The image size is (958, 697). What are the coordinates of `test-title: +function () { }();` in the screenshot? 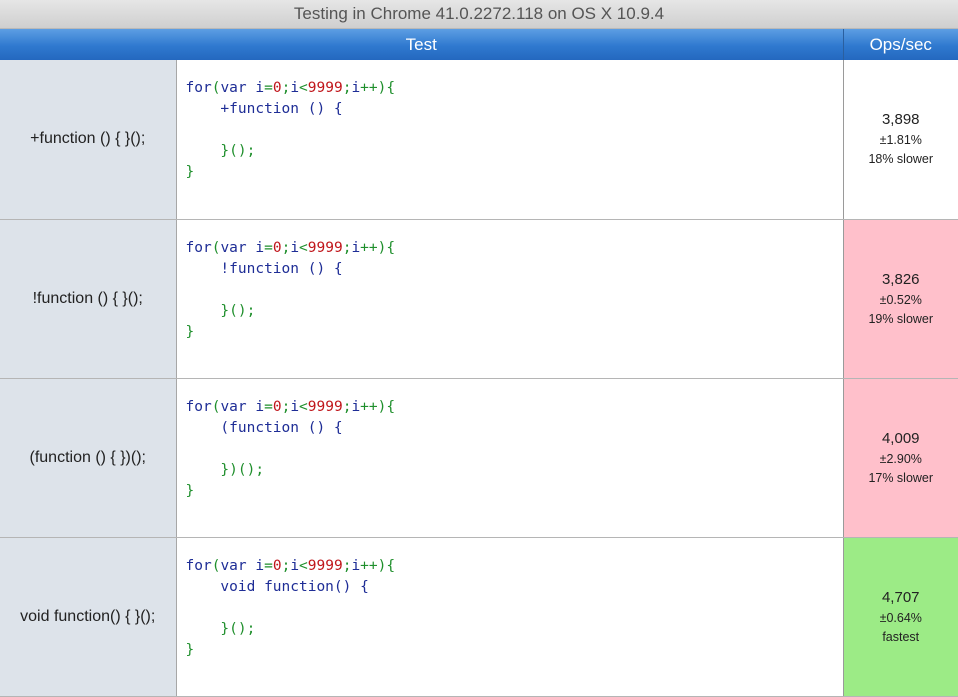 It's located at (88, 139).